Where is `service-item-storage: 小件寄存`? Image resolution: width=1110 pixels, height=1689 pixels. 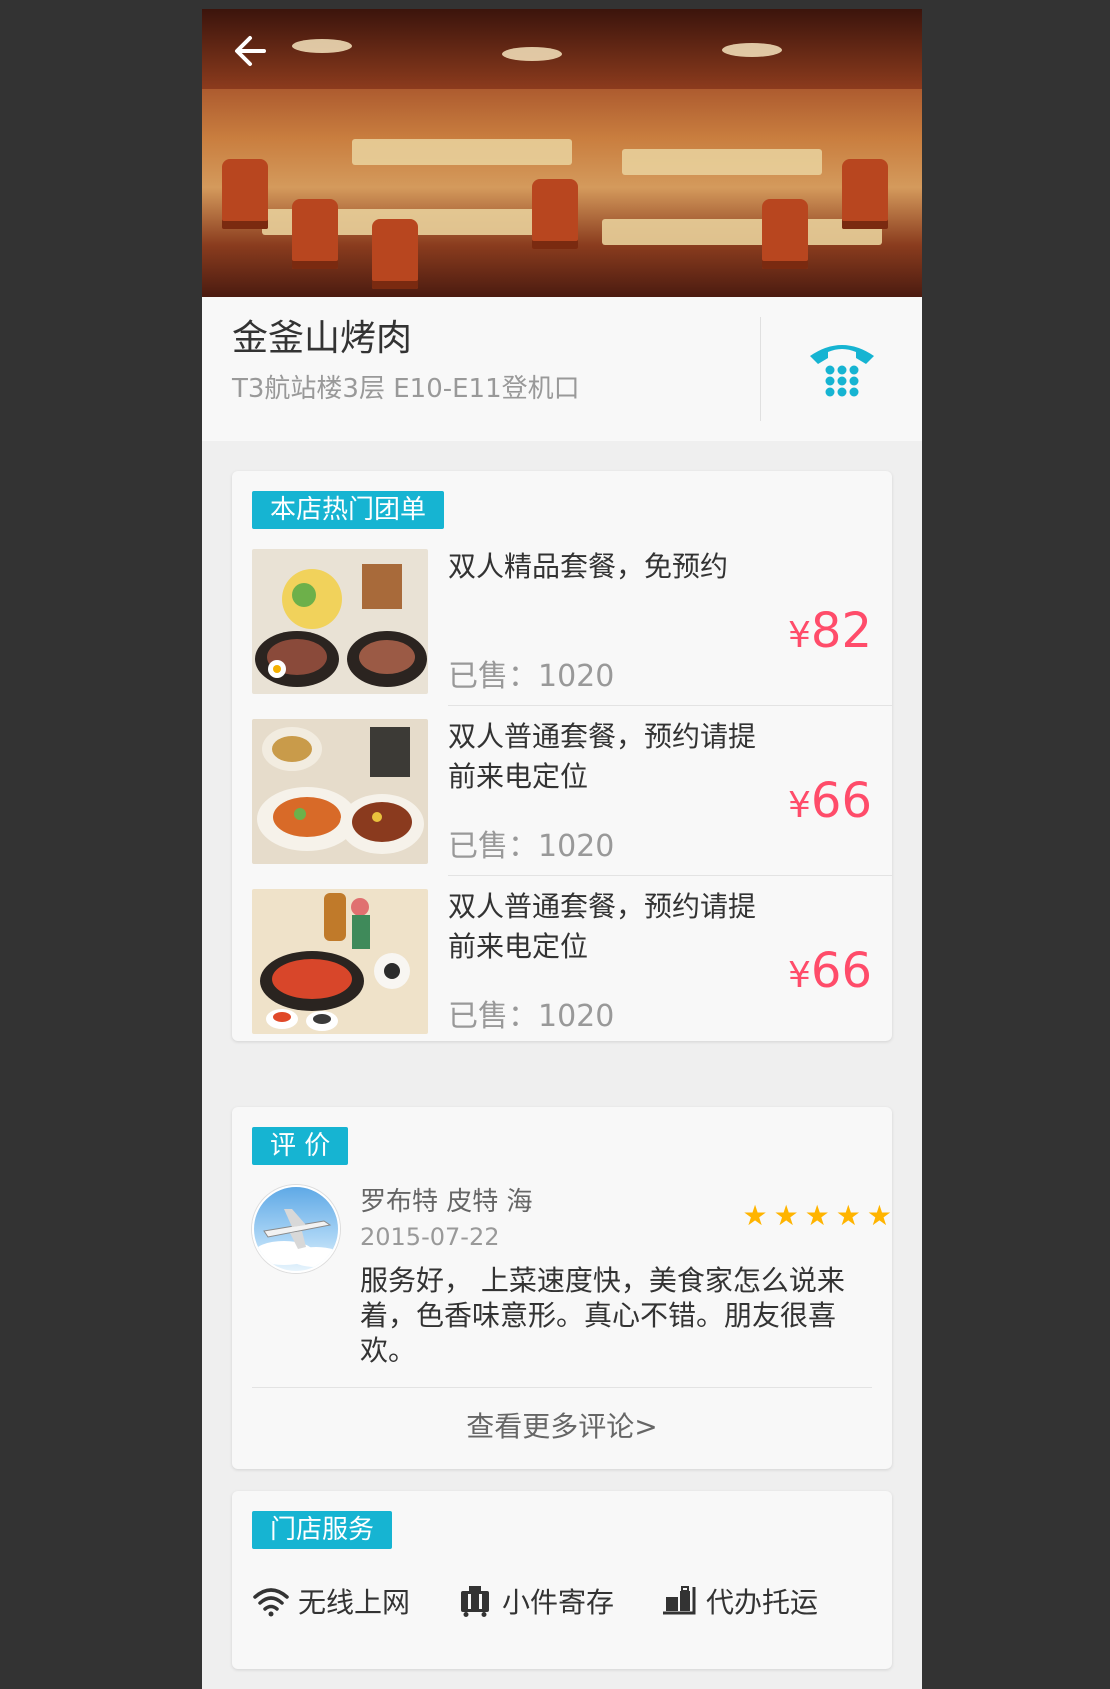 service-item-storage: 小件寄存 is located at coordinates (535, 1601).